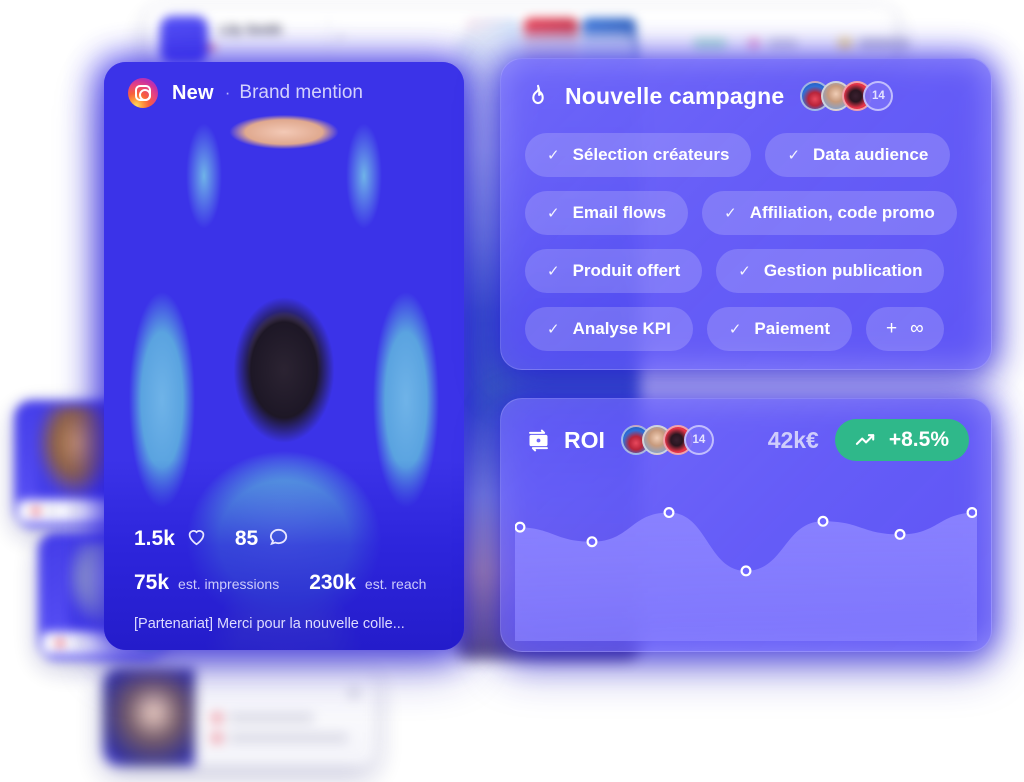 The height and width of the screenshot is (782, 1024). I want to click on roi-trend-label: +8.5%, so click(918, 439).